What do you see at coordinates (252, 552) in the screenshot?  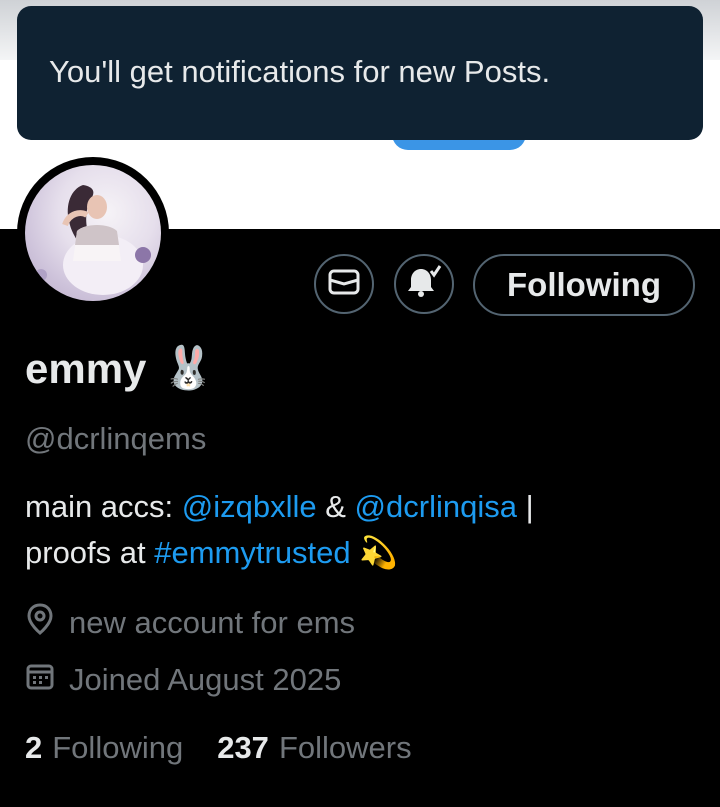 I see `hashtag-link-emmytrusted: #emmytrusted` at bounding box center [252, 552].